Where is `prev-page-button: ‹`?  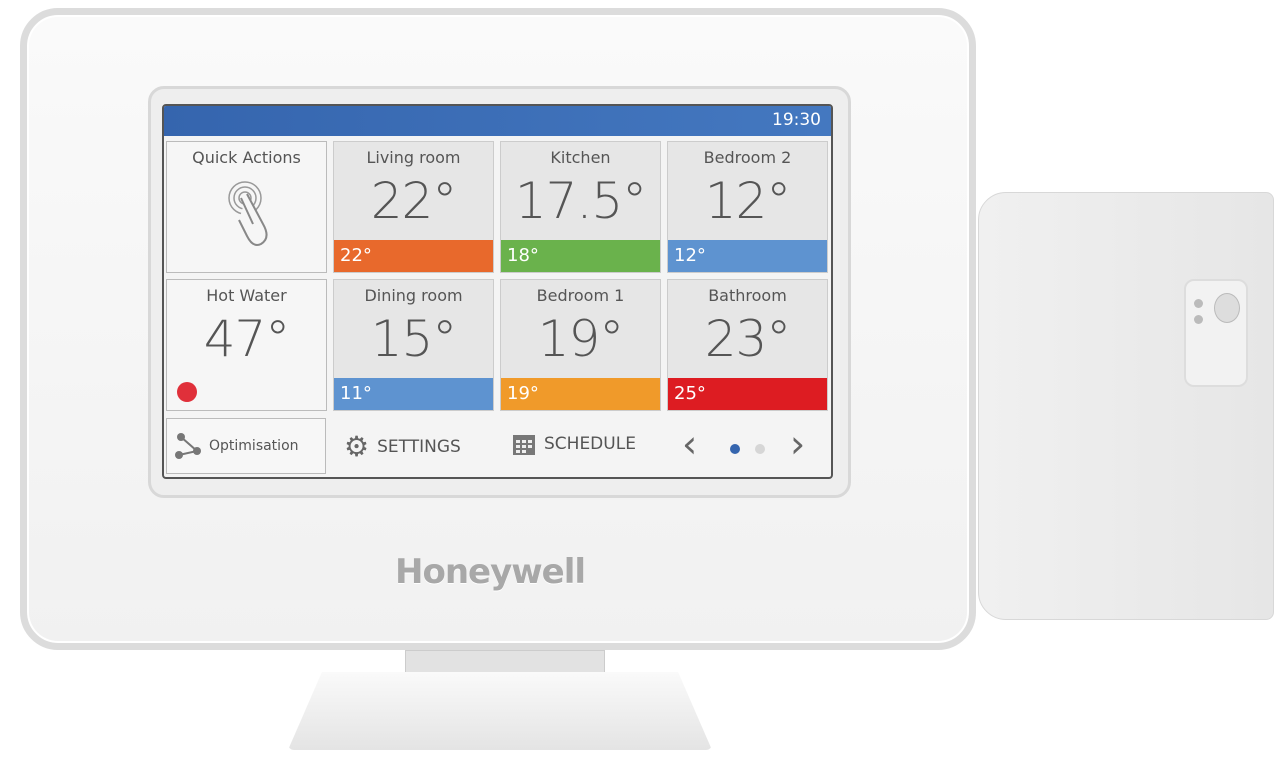 prev-page-button: ‹ is located at coordinates (689, 444).